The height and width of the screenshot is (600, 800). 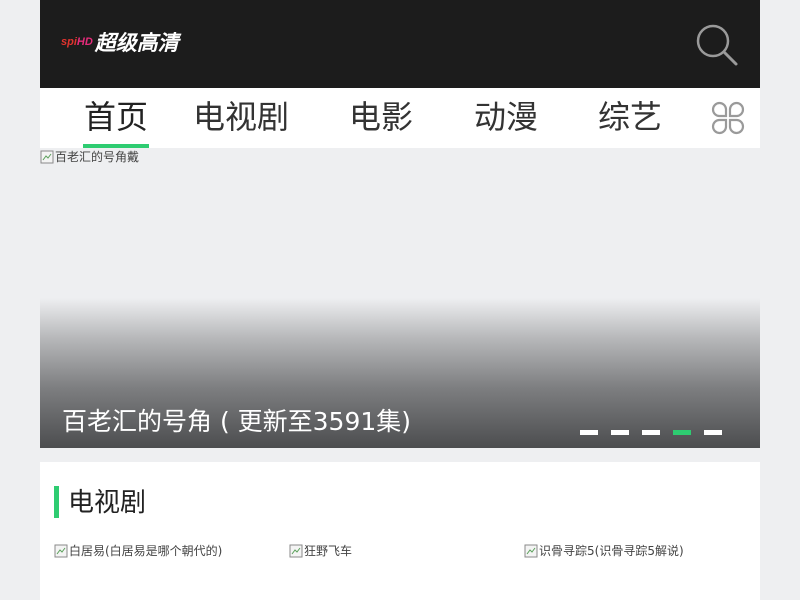 I want to click on video-card-alt: 狂野飞车, so click(x=328, y=551).